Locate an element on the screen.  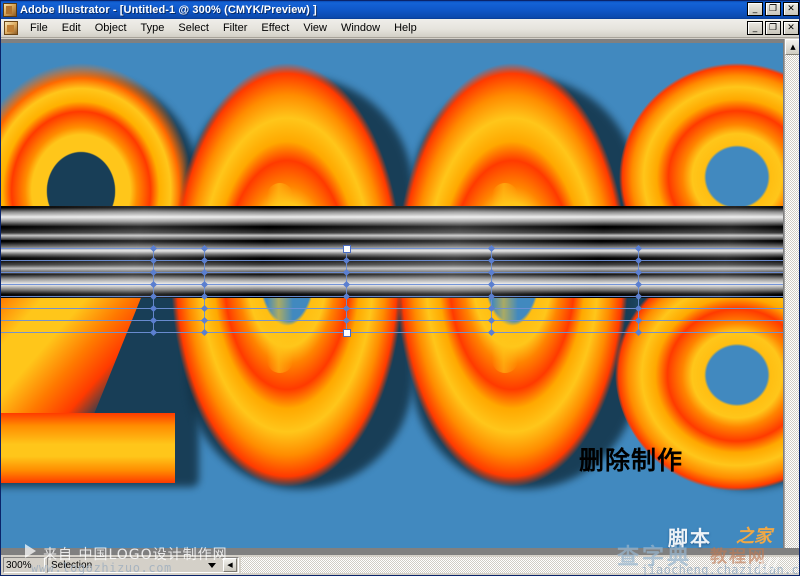
window-controls: _ ❐ ✕ is located at coordinates (773, 9).